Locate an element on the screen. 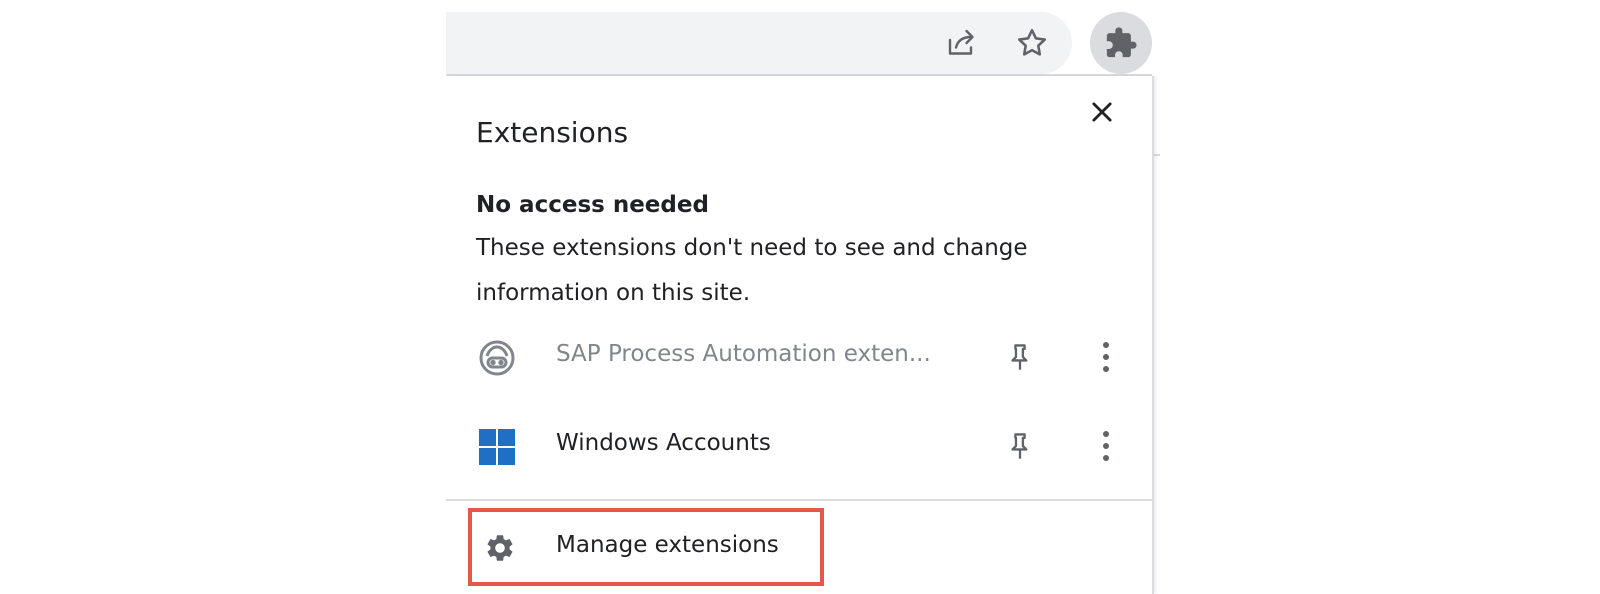  gear-icon is located at coordinates (500, 548).